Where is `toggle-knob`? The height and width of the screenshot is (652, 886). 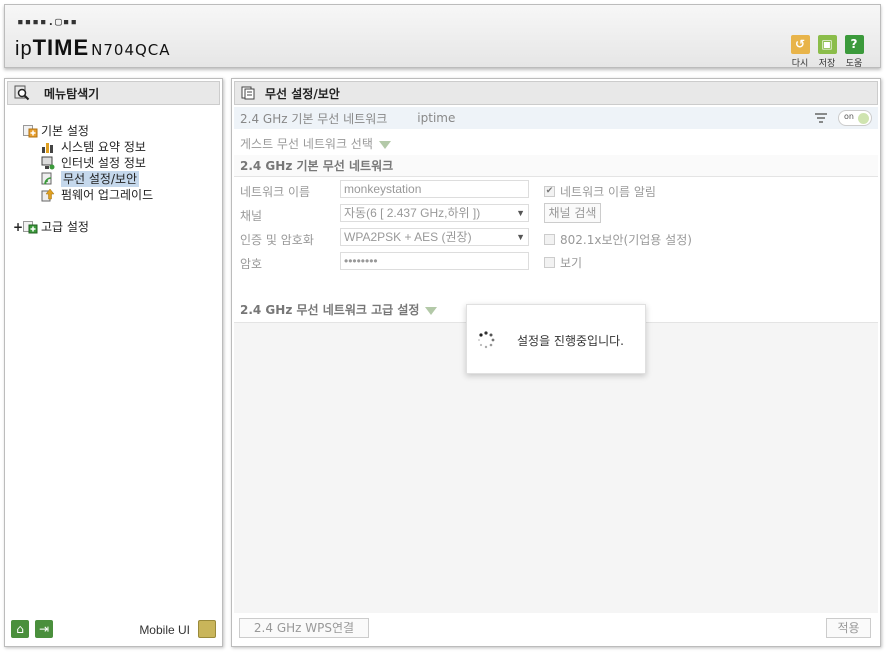
toggle-knob is located at coordinates (863, 118).